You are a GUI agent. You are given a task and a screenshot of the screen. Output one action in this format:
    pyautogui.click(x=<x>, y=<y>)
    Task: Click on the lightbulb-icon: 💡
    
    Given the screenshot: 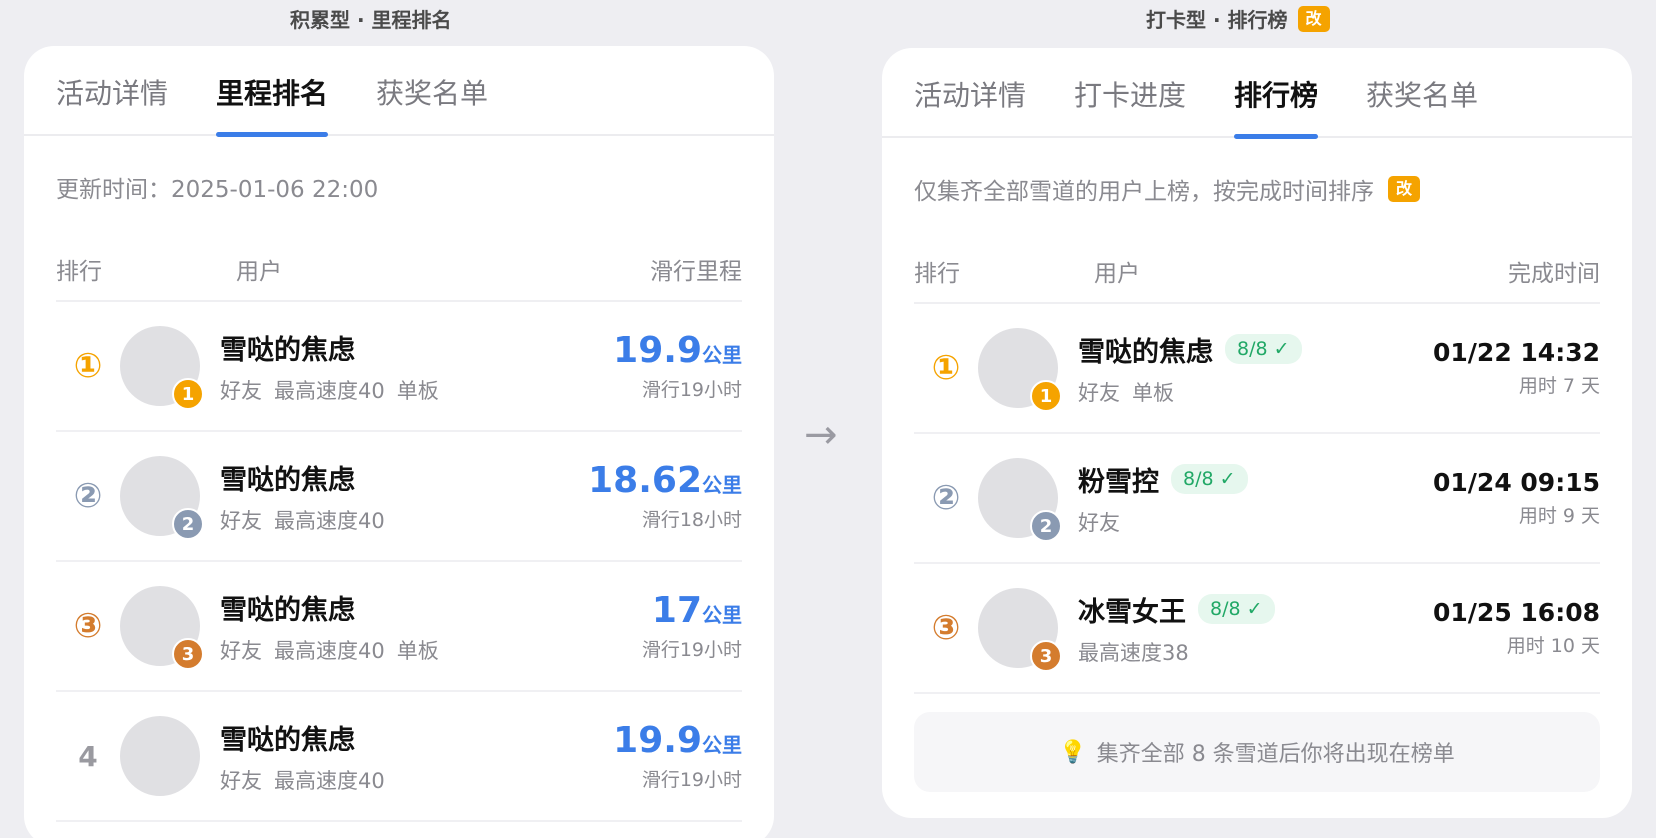 What is the action you would take?
    pyautogui.click(x=1073, y=752)
    